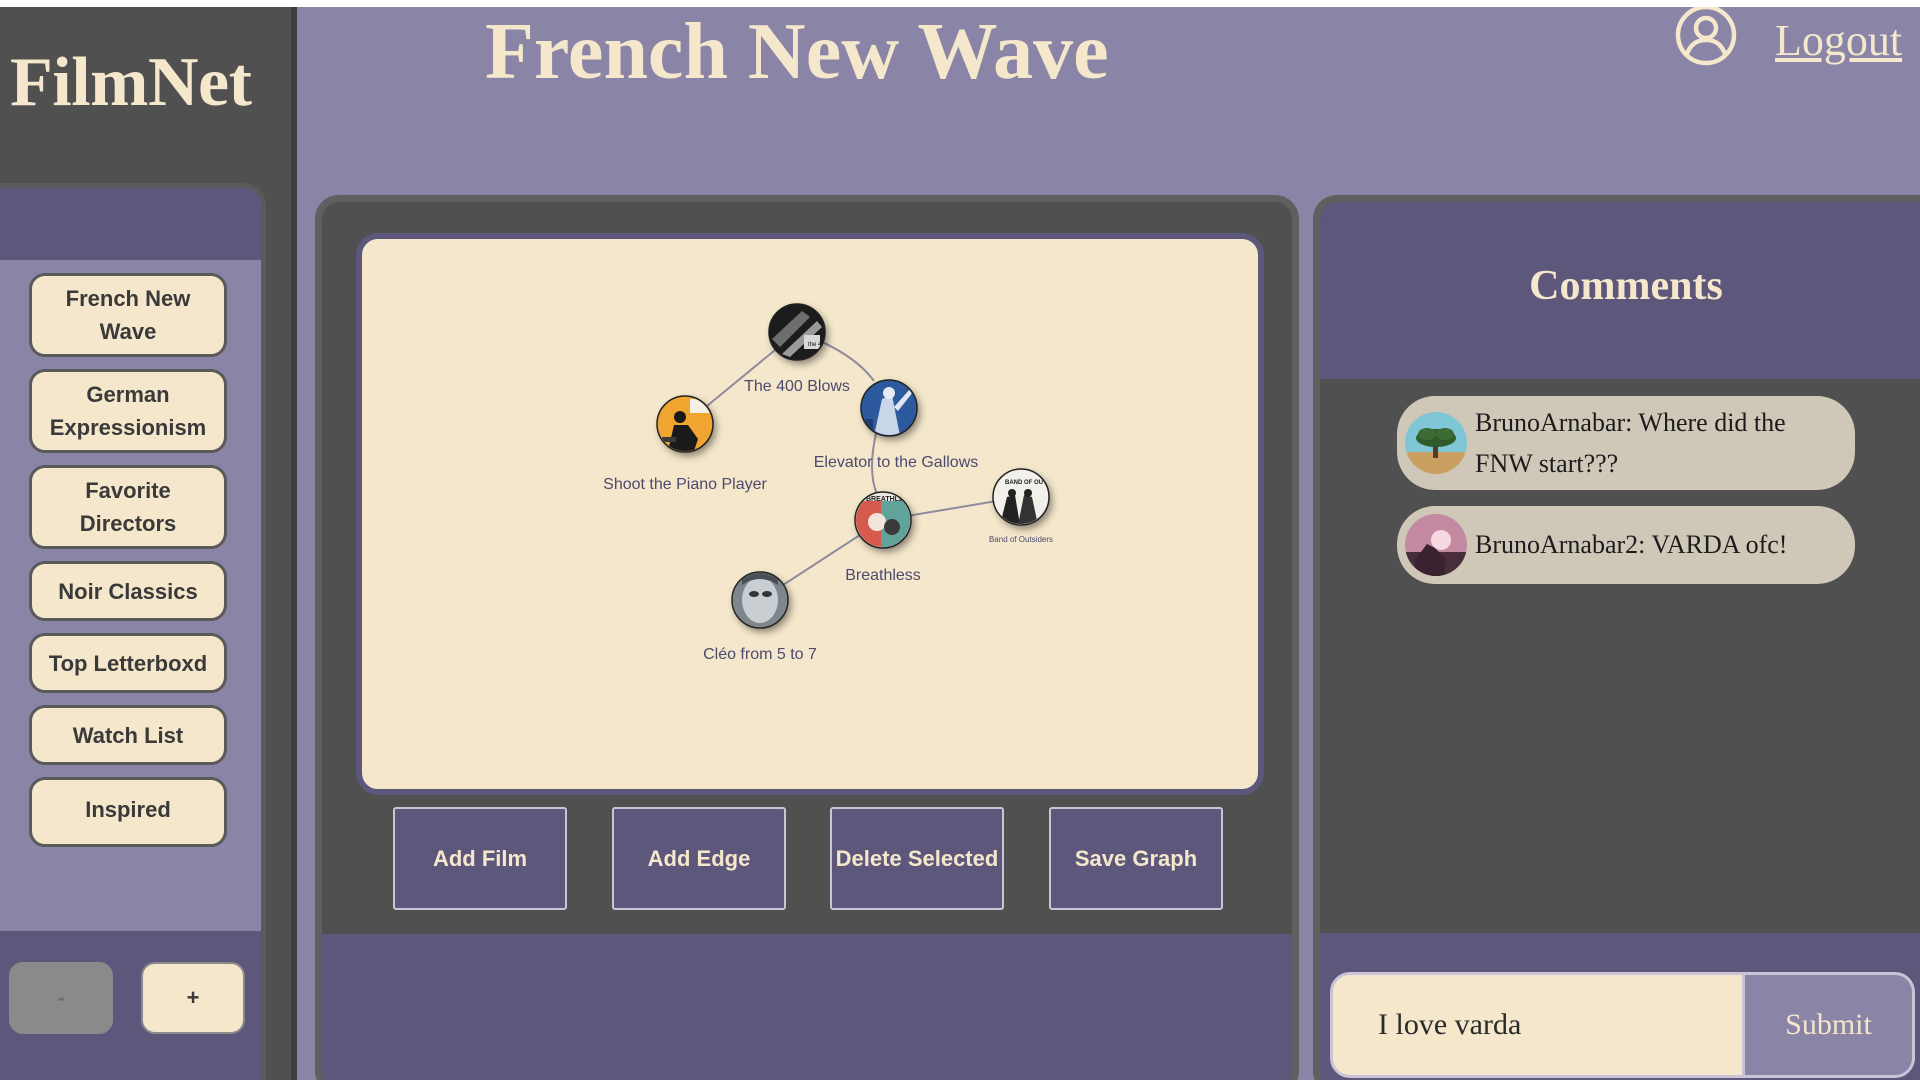 Image resolution: width=1920 pixels, height=1080 pixels. I want to click on delete-selected-button: Delete Selected, so click(917, 858).